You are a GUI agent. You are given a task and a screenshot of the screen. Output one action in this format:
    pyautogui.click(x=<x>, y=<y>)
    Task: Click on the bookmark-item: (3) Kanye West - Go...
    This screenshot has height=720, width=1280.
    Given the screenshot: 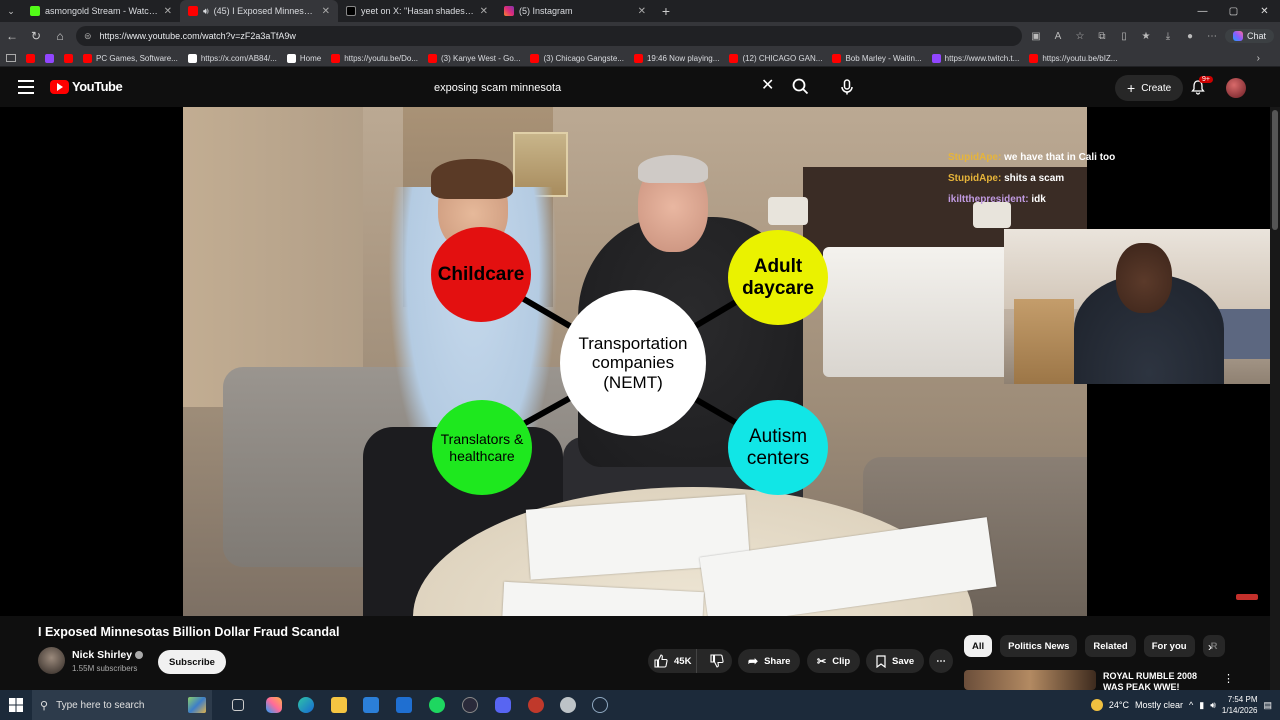 What is the action you would take?
    pyautogui.click(x=474, y=58)
    